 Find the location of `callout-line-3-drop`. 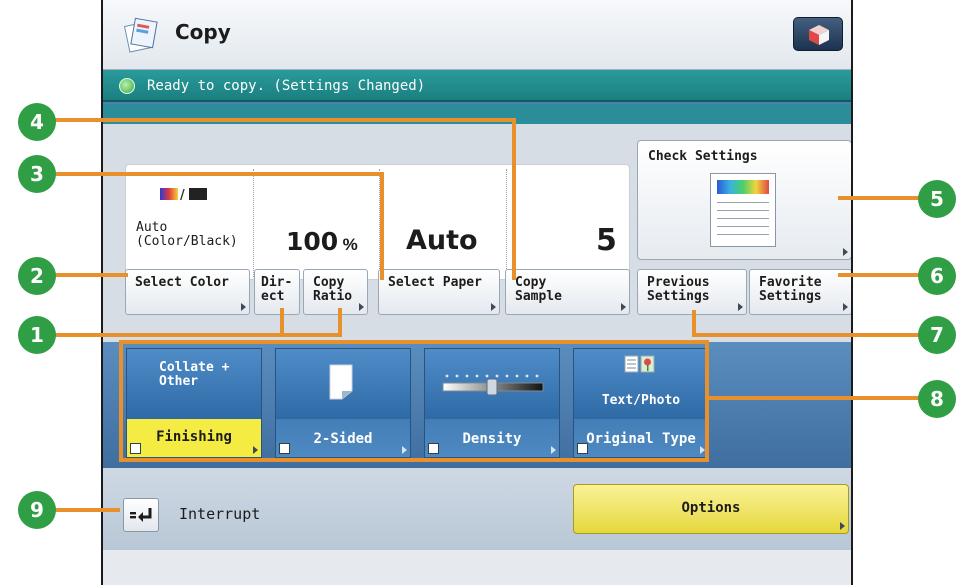

callout-line-3-drop is located at coordinates (382, 226).